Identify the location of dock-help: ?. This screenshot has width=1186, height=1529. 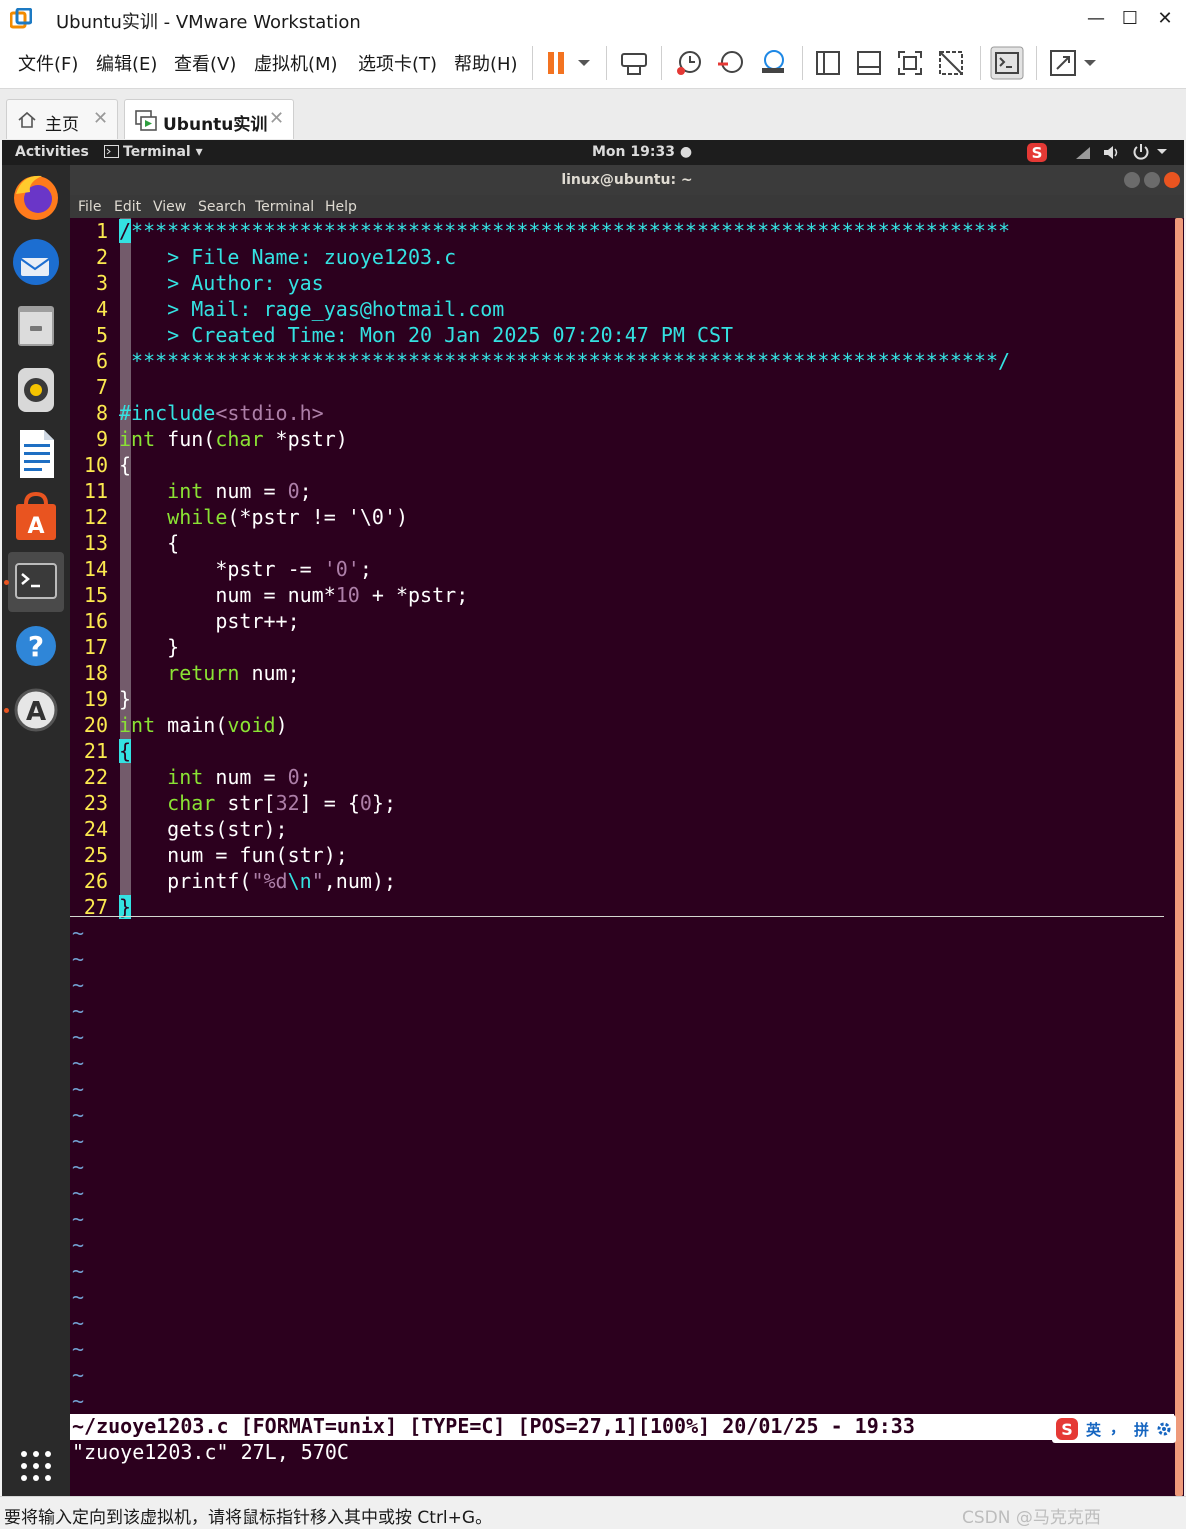
(36, 646).